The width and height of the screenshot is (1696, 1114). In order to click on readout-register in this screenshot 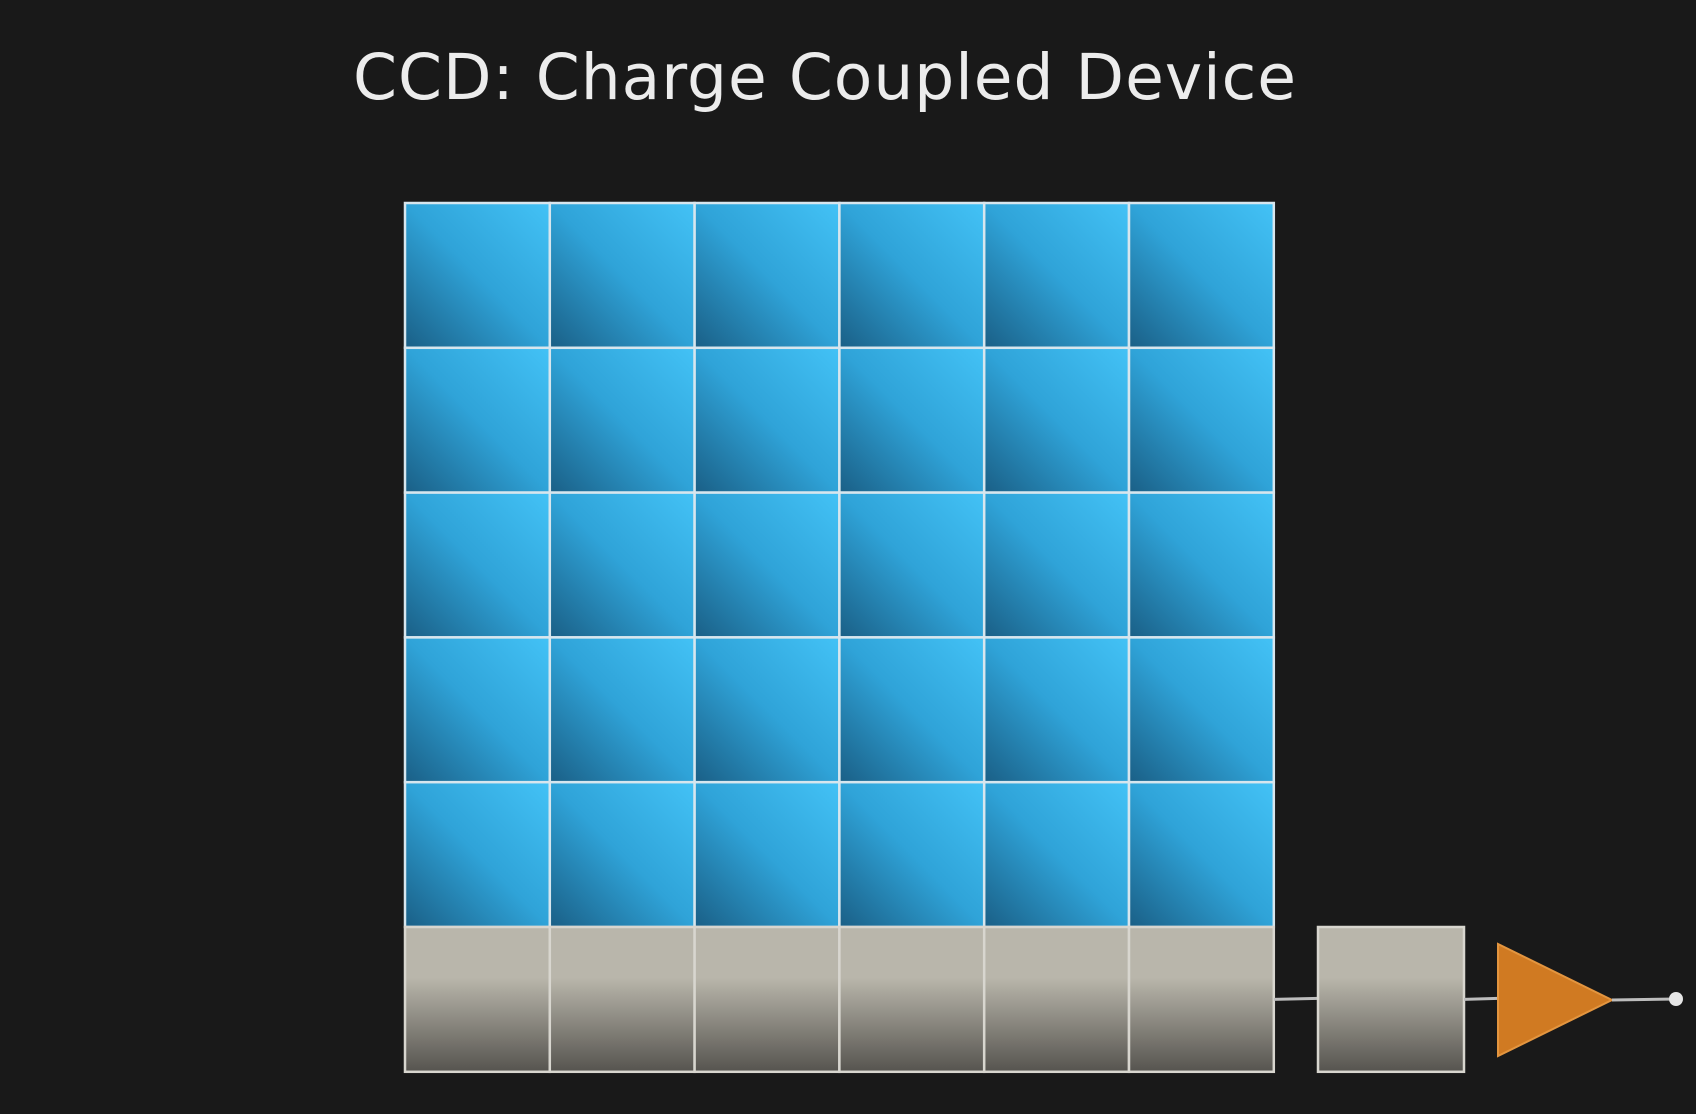, I will do `click(839, 999)`.